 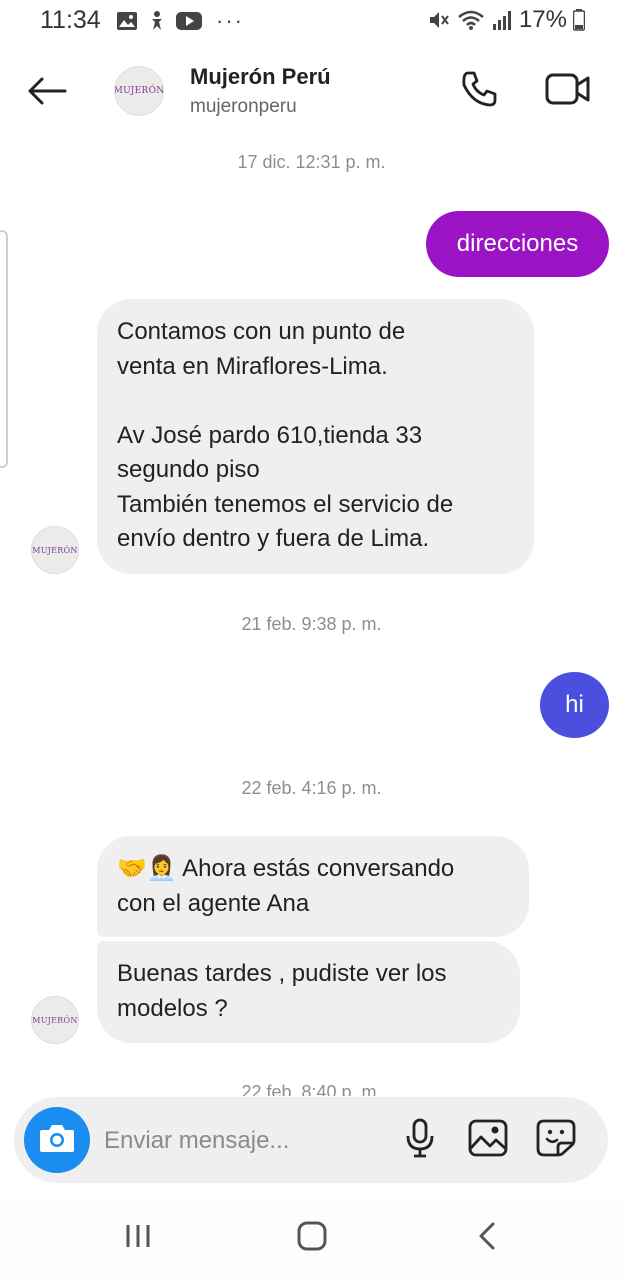 I want to click on outgoing-message: hi, so click(x=574, y=705).